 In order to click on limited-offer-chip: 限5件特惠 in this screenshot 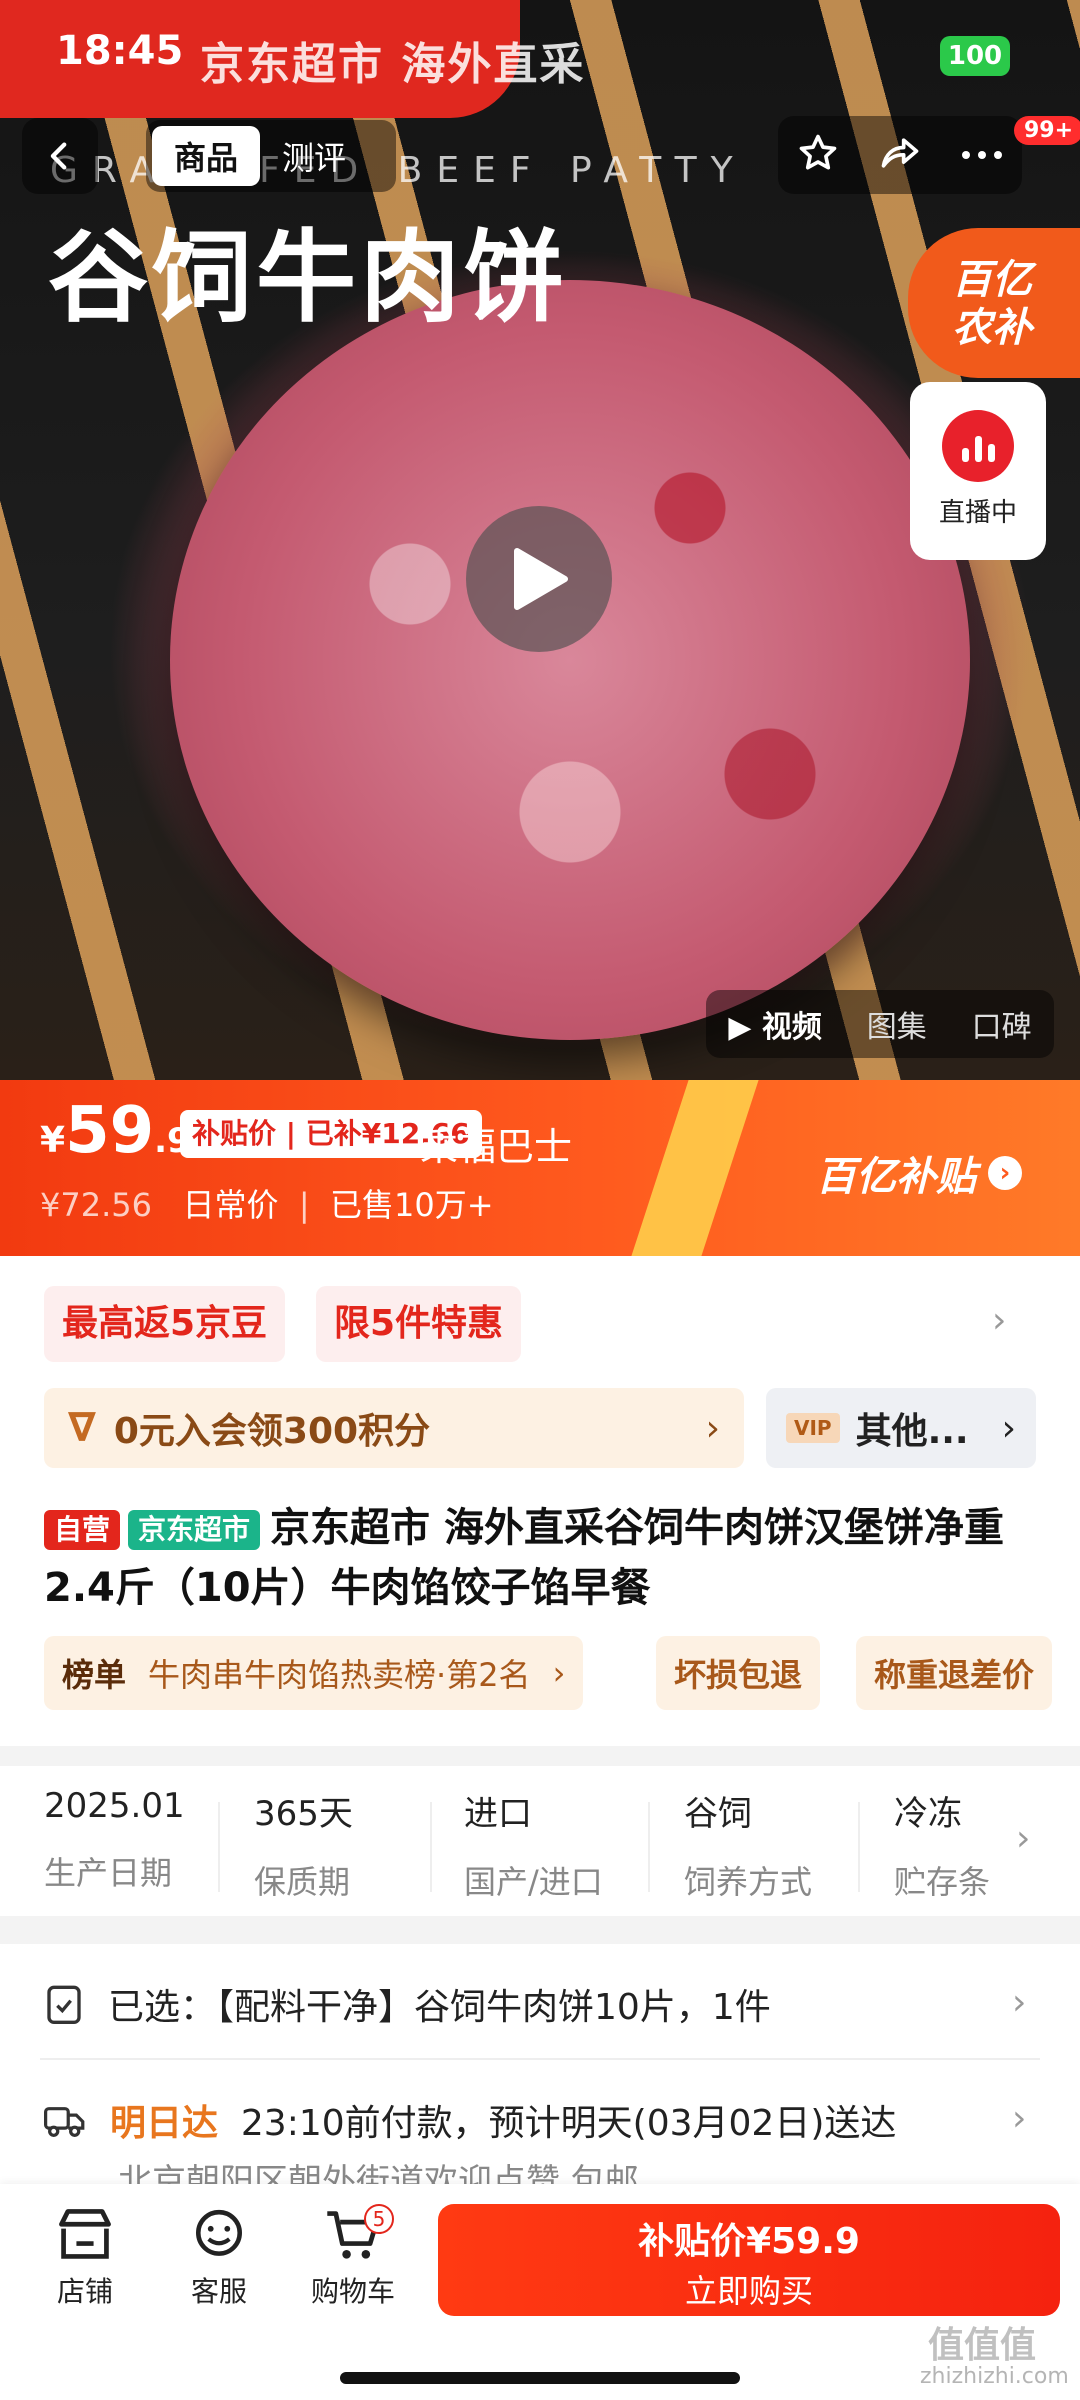, I will do `click(419, 1324)`.